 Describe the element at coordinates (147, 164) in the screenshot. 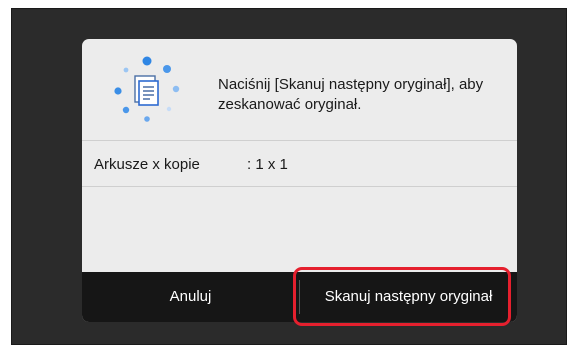

I see `sheets-copies-label: Arkusze x kopie` at that location.